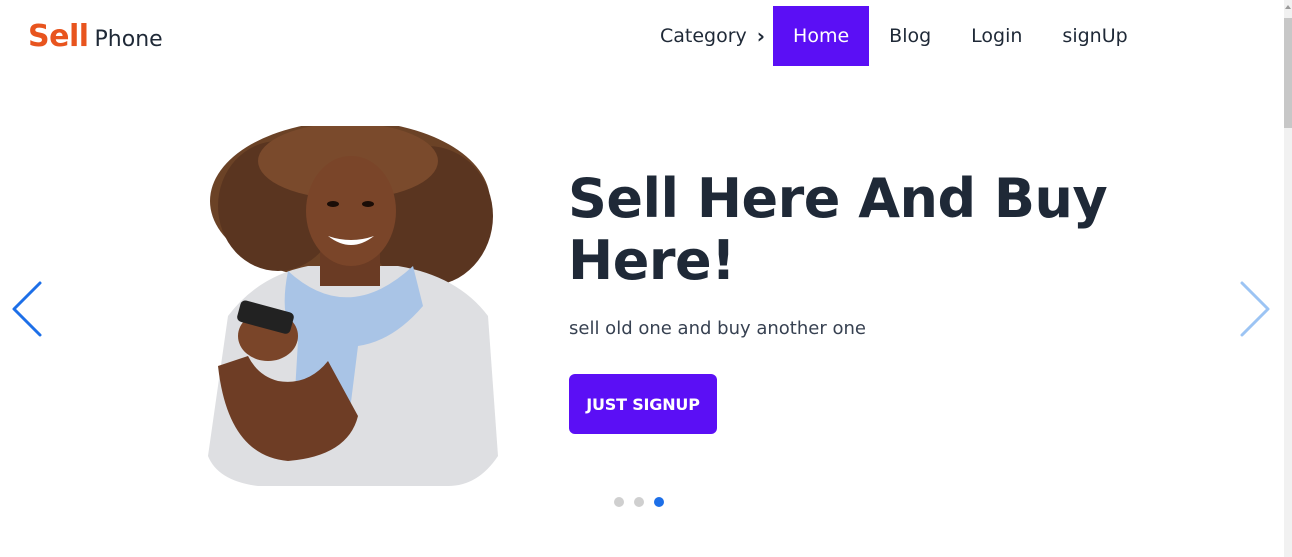 The width and height of the screenshot is (1292, 557). What do you see at coordinates (761, 36) in the screenshot?
I see `chevron-right-icon: ›` at bounding box center [761, 36].